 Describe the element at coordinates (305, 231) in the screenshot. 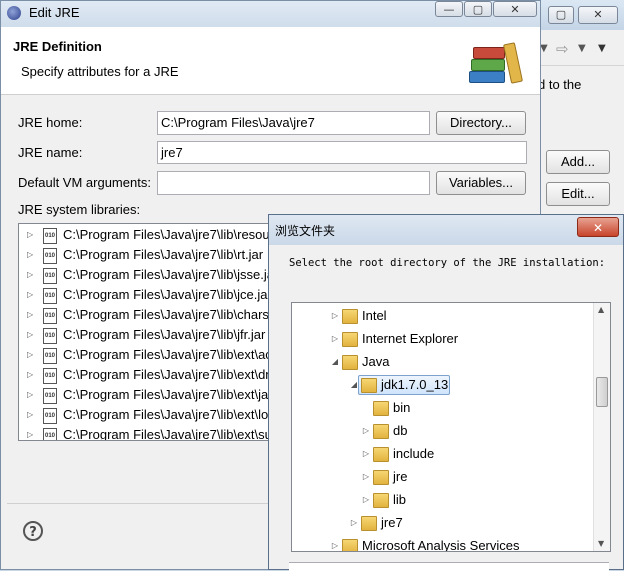

I see `browse-dialog-title: 浏览文件夹` at that location.